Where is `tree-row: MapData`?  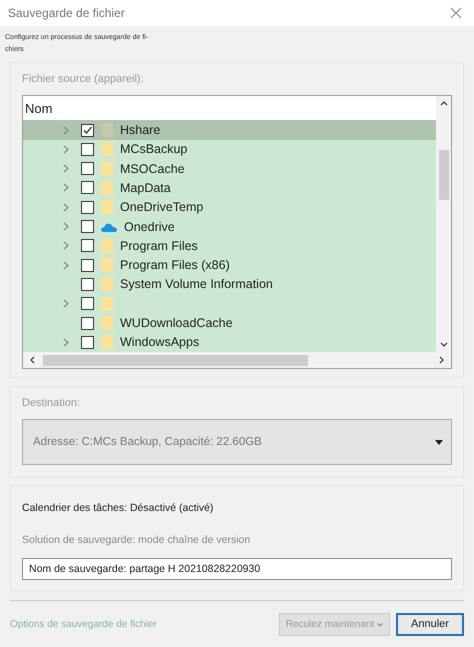 tree-row: MapData is located at coordinates (229, 188).